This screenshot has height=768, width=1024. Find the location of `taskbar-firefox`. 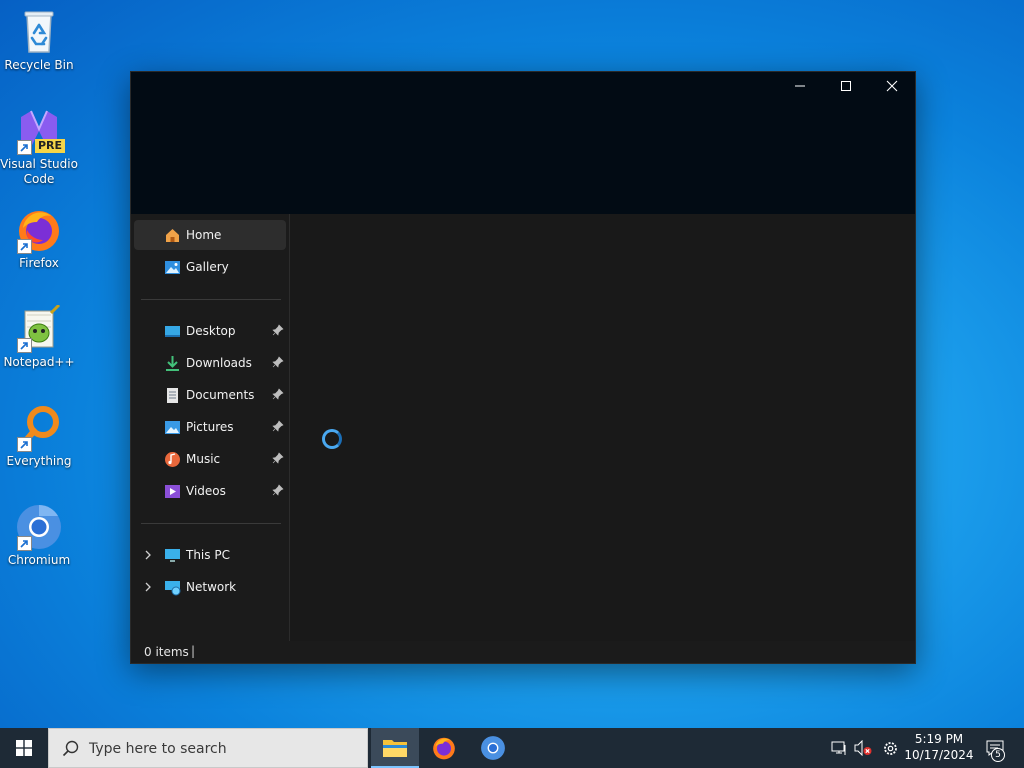

taskbar-firefox is located at coordinates (444, 748).